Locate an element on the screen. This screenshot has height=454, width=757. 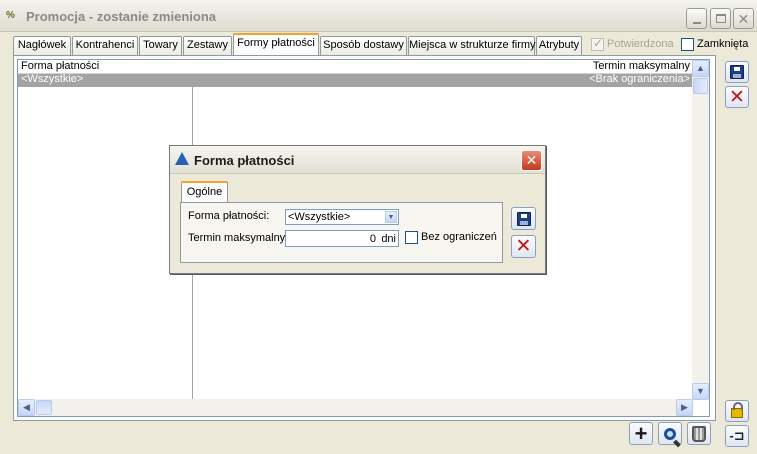
chevron-right-icon: ▶ is located at coordinates (684, 407).